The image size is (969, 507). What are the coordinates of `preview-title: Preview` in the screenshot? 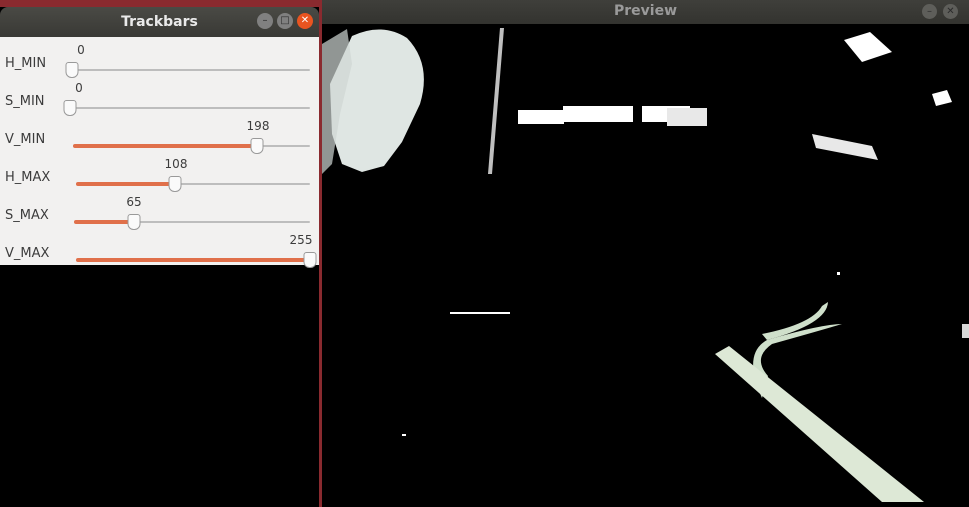 It's located at (645, 11).